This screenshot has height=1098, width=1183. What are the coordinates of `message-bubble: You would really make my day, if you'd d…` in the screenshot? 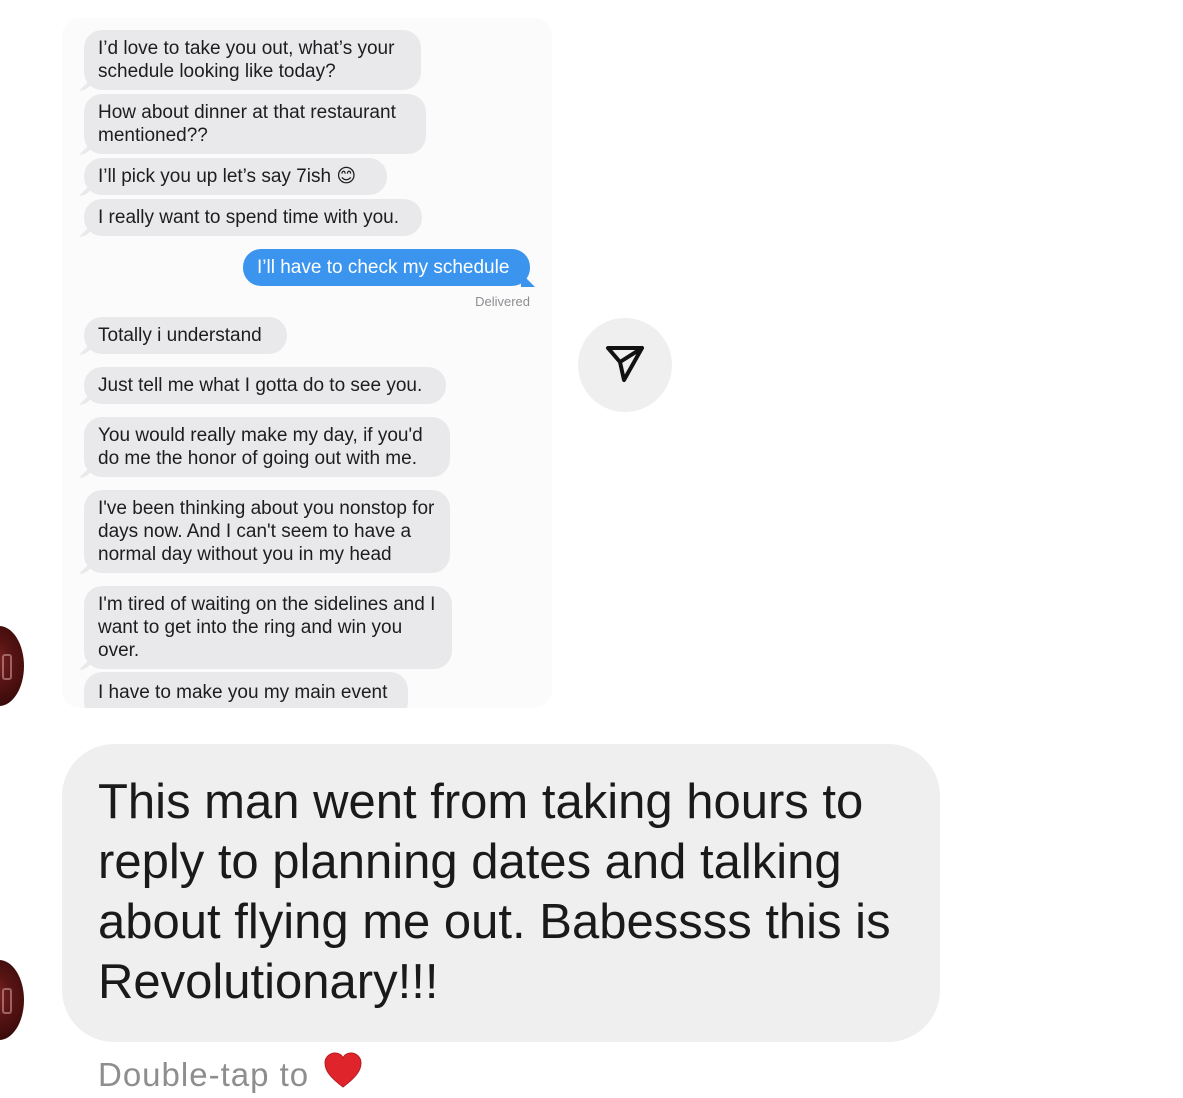 It's located at (267, 447).